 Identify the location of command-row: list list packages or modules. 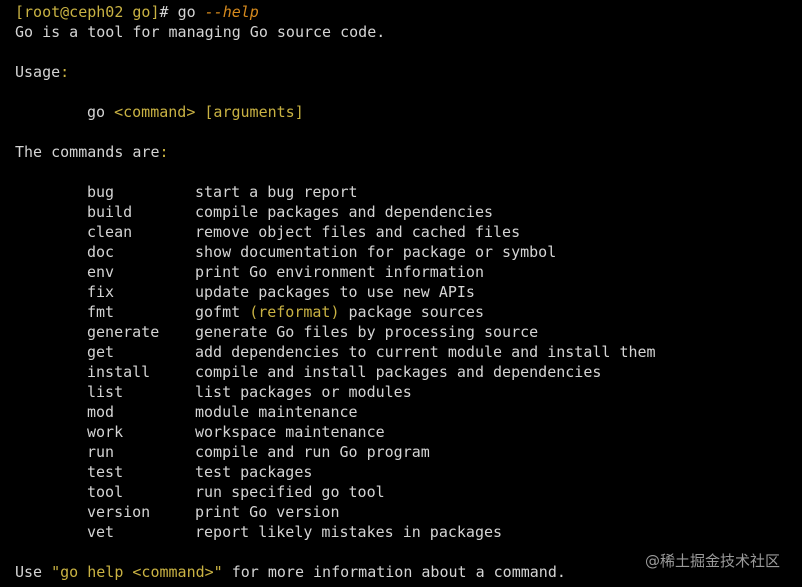
(408, 392).